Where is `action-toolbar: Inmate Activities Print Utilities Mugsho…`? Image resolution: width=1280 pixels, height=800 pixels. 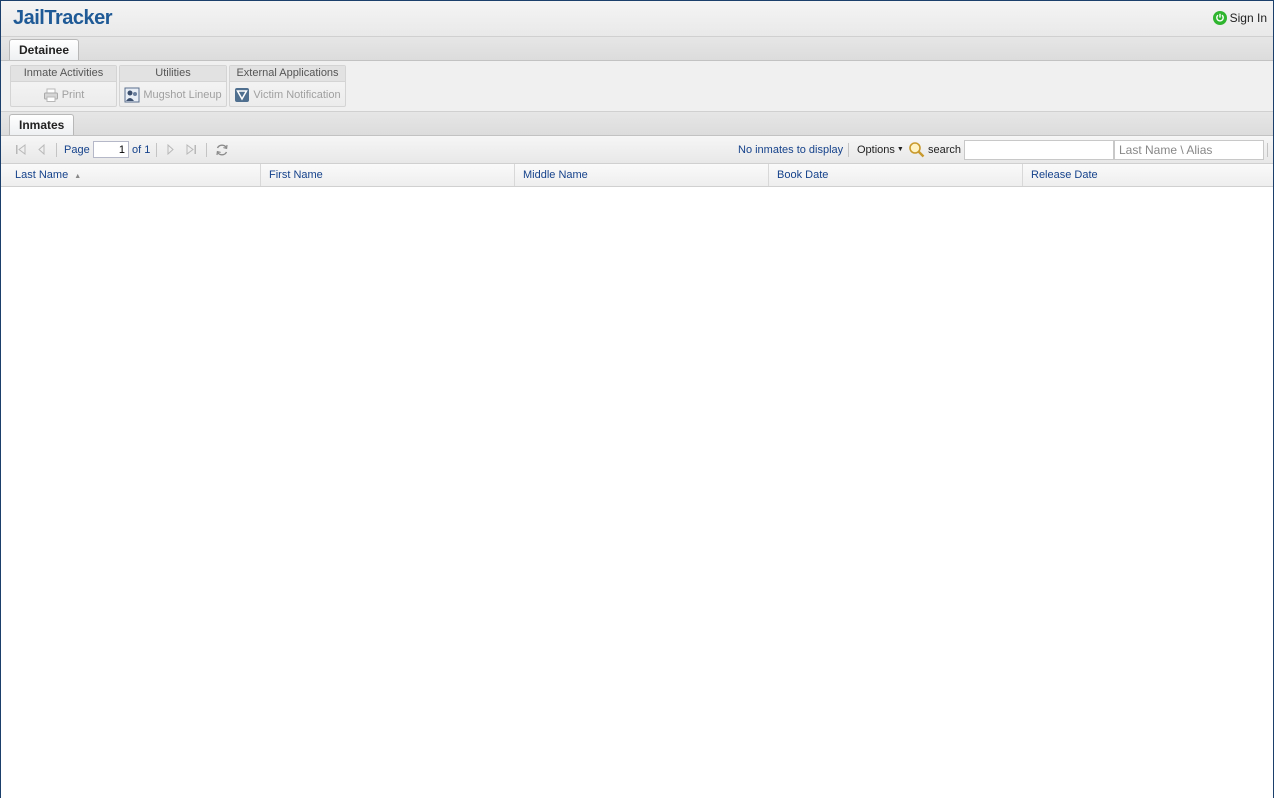
action-toolbar: Inmate Activities Print Utilities Mugsho… is located at coordinates (637, 86).